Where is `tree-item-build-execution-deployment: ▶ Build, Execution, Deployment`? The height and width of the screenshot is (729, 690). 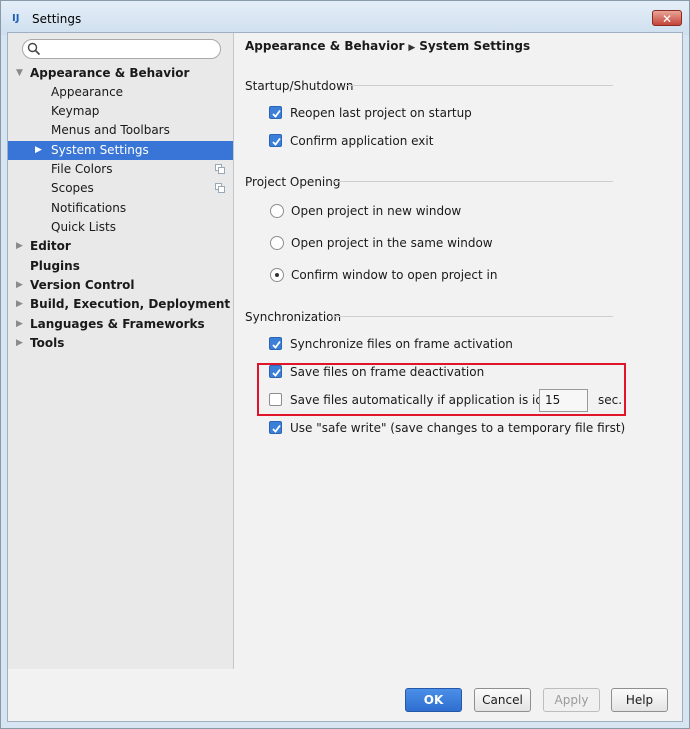
tree-item-build-execution-deployment: ▶ Build, Execution, Deployment is located at coordinates (120, 304).